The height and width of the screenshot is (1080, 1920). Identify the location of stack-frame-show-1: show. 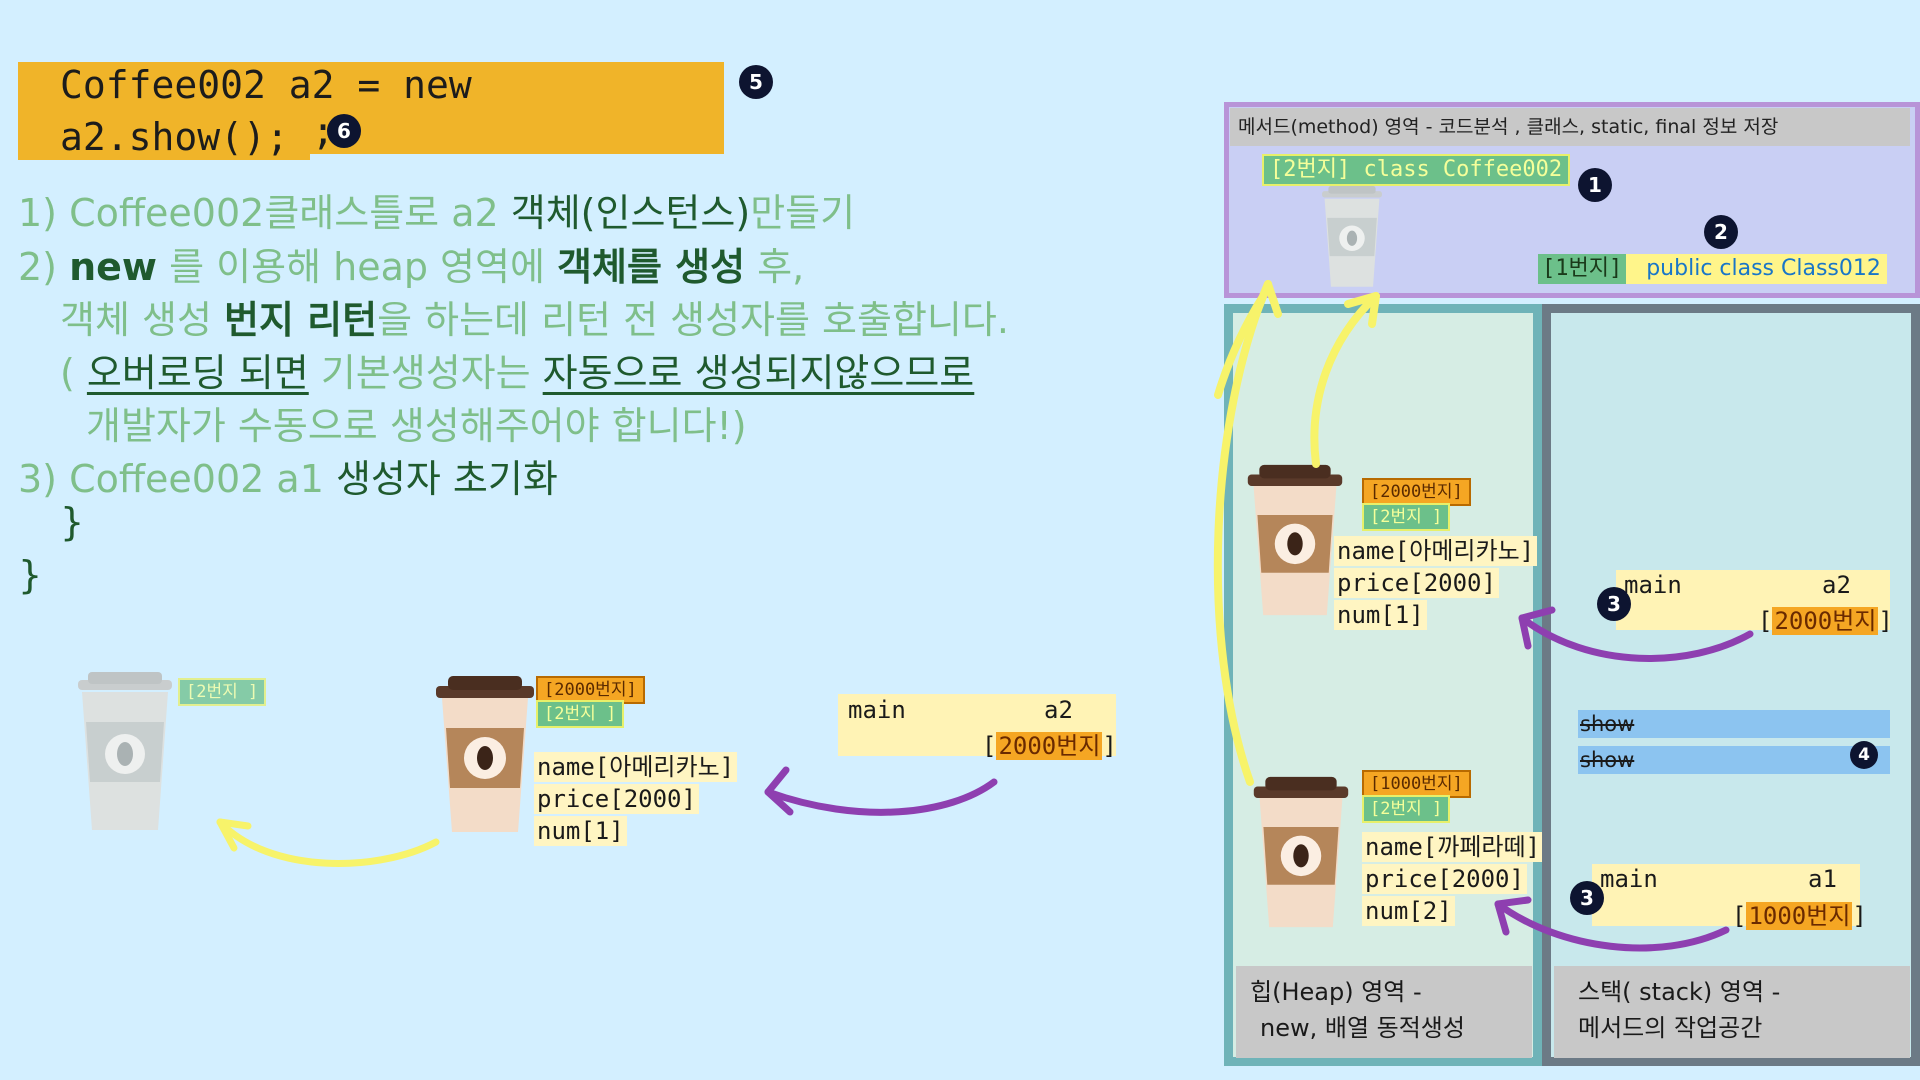
(1734, 724).